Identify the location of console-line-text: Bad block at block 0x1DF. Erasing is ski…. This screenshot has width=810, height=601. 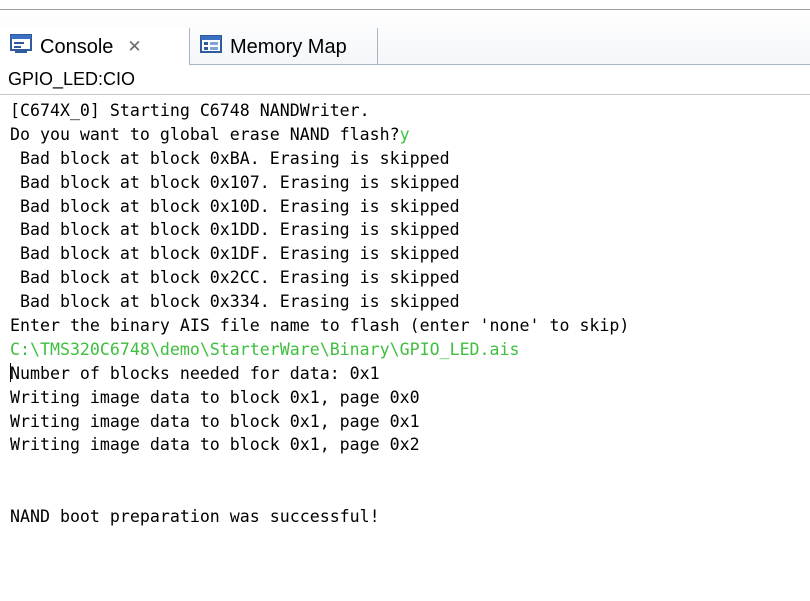
(235, 254).